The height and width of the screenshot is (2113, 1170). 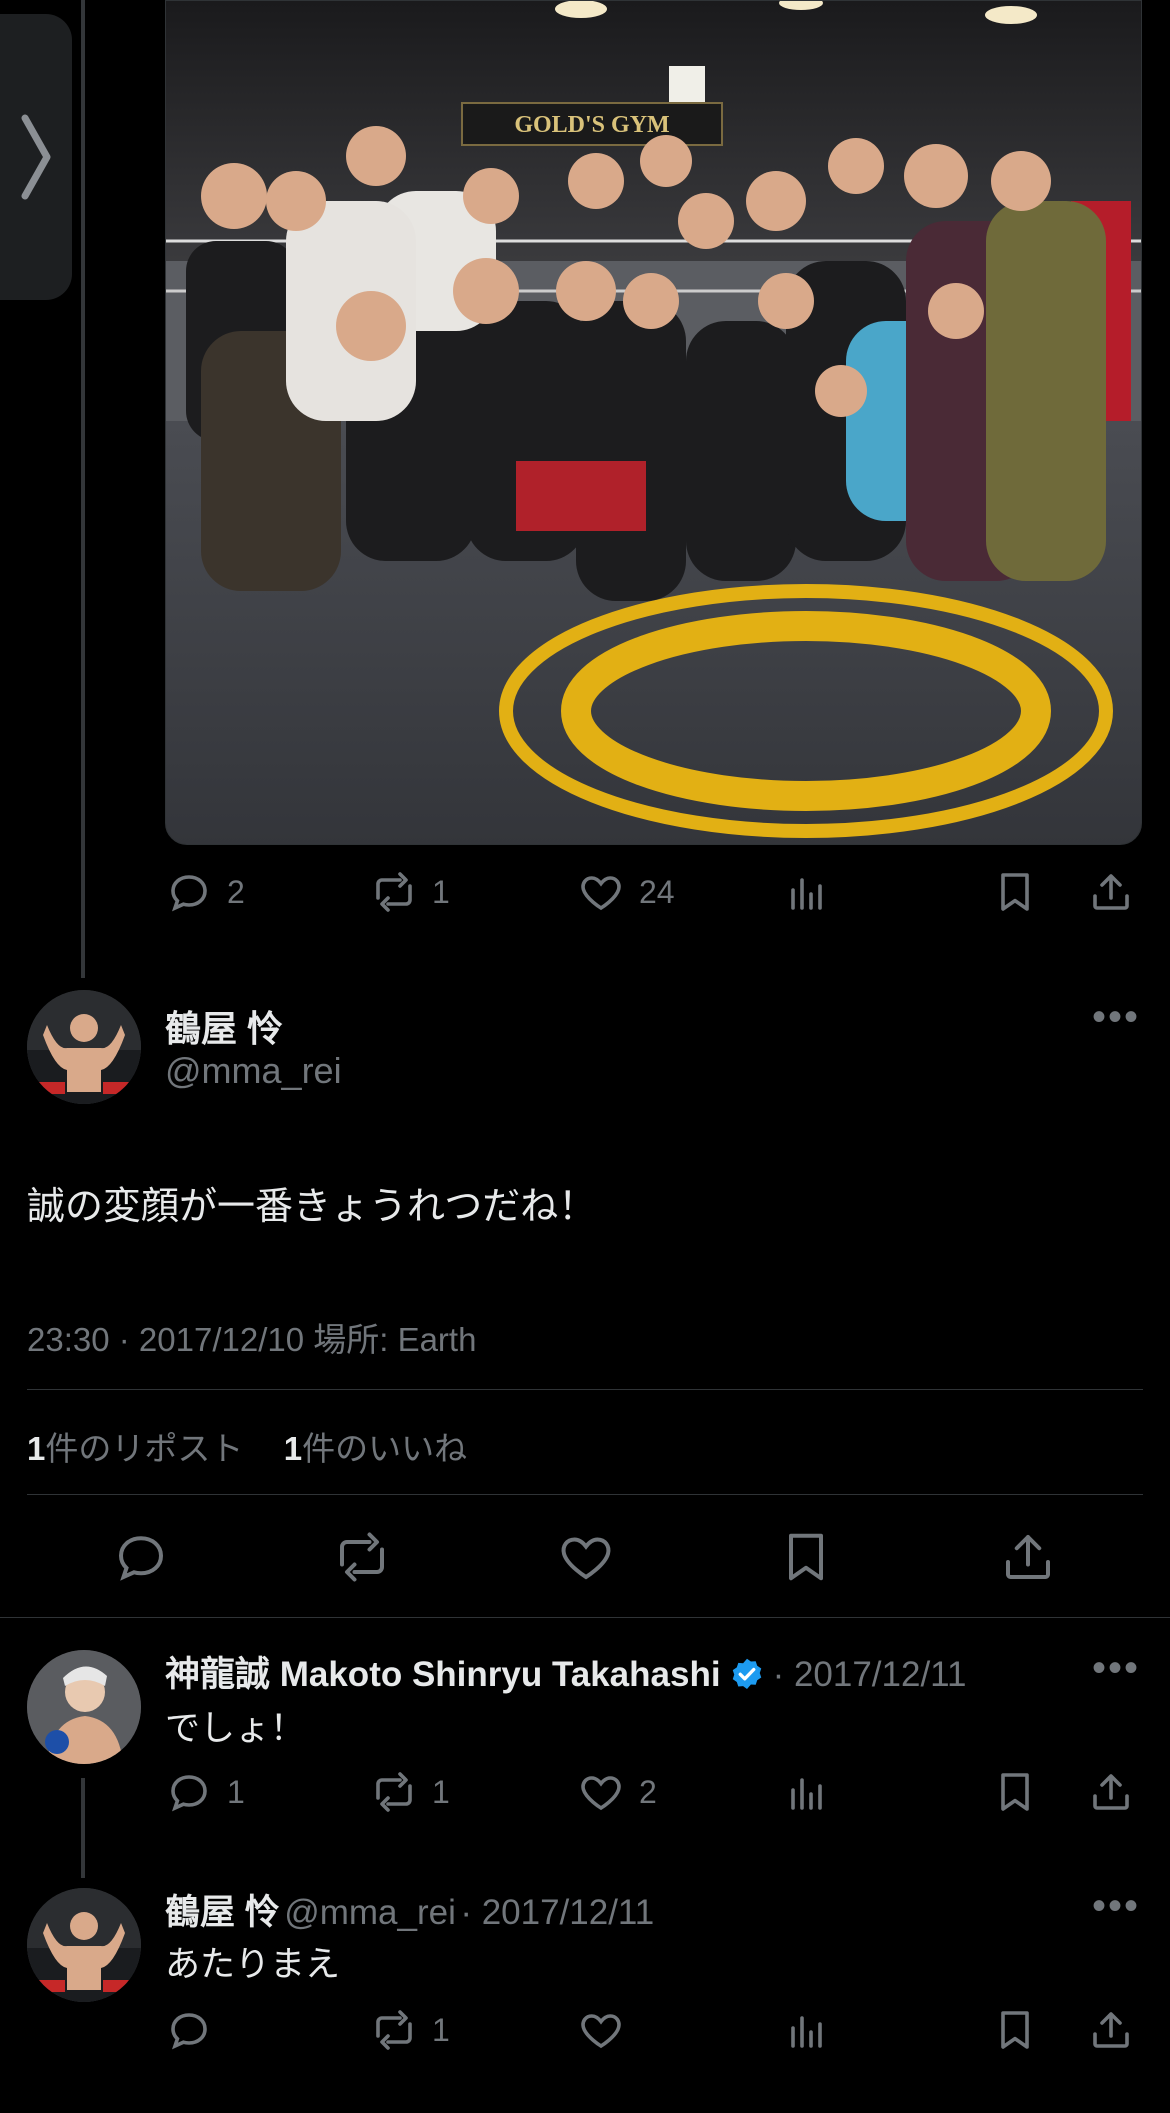 I want to click on reply-header: 鶴屋 怜 @mma_rei · 2017/12/11, so click(x=409, y=1909).